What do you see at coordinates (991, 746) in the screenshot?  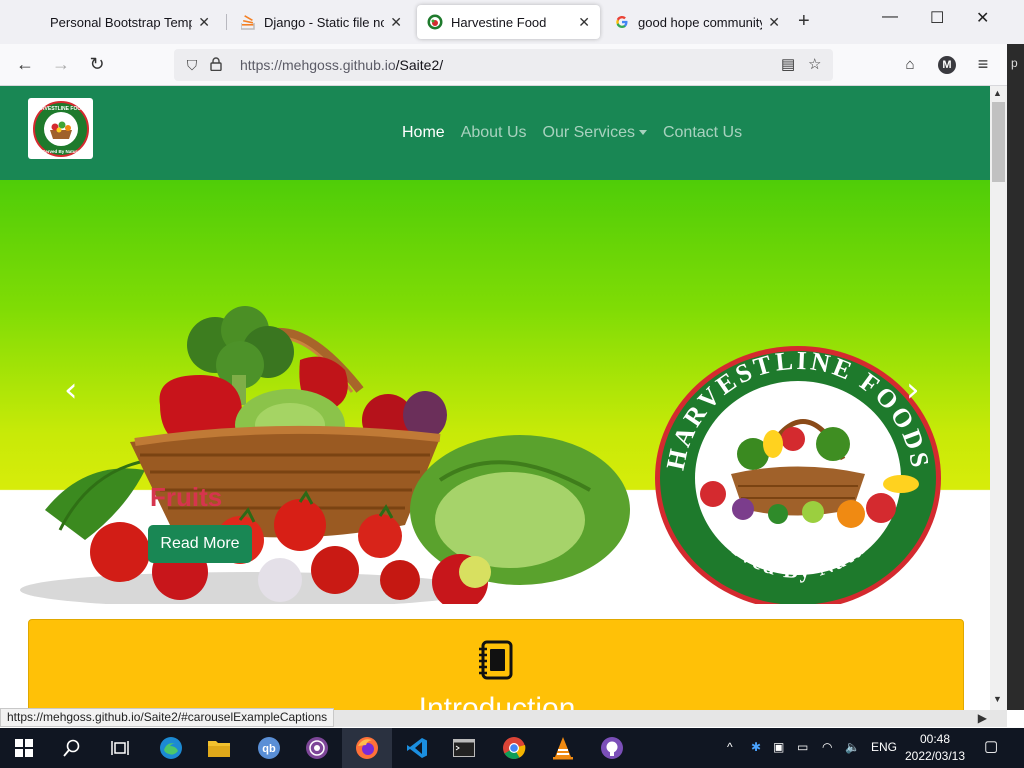 I see `notifications-icon: ▢` at bounding box center [991, 746].